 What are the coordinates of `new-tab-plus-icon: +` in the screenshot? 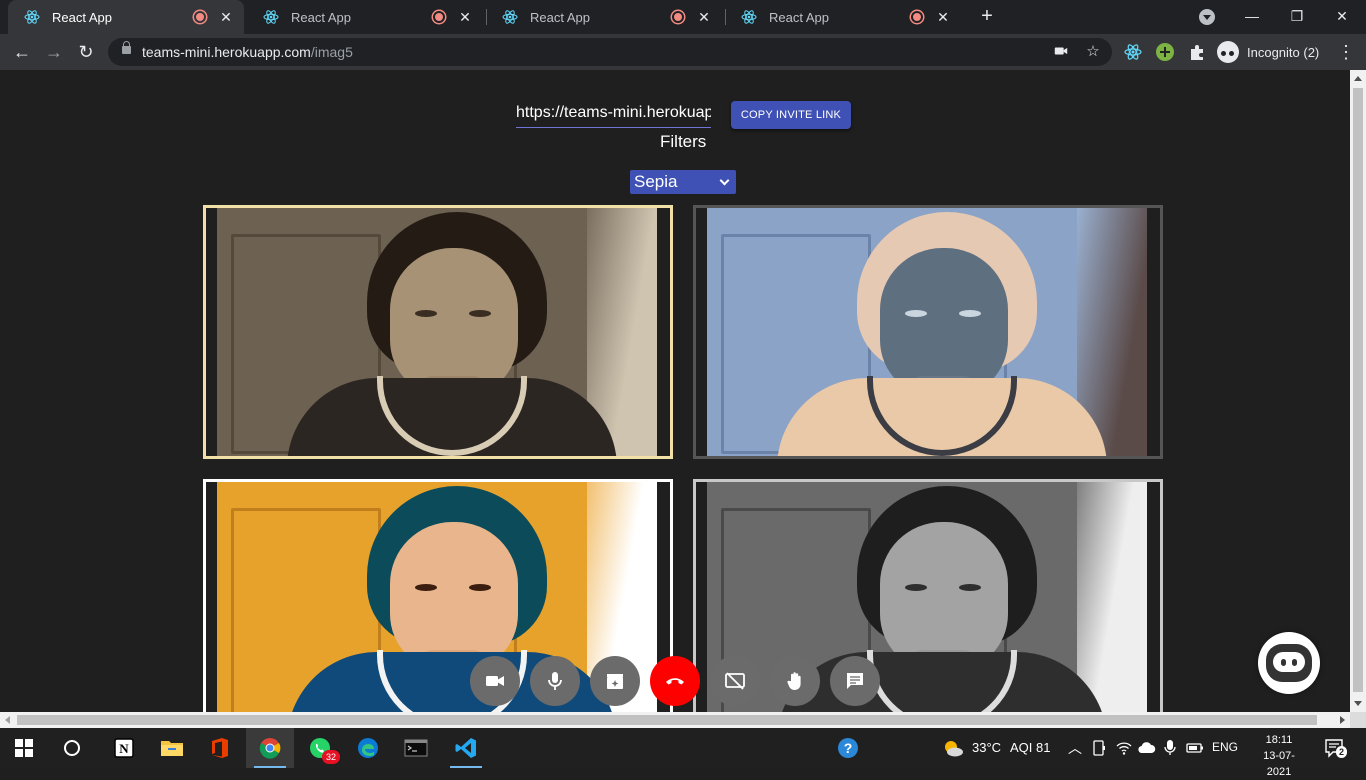 It's located at (987, 16).